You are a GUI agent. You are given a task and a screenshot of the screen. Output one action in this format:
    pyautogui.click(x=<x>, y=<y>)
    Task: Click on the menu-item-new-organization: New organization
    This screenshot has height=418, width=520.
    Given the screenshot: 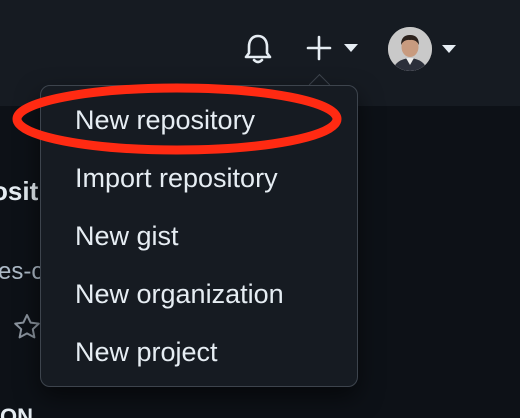 What is the action you would take?
    pyautogui.click(x=179, y=294)
    